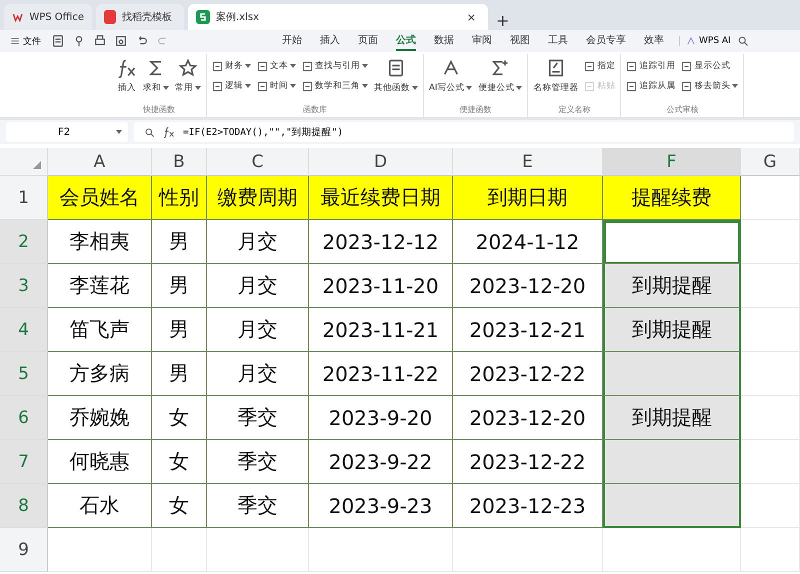  What do you see at coordinates (24, 374) in the screenshot?
I see `row-header: 5` at bounding box center [24, 374].